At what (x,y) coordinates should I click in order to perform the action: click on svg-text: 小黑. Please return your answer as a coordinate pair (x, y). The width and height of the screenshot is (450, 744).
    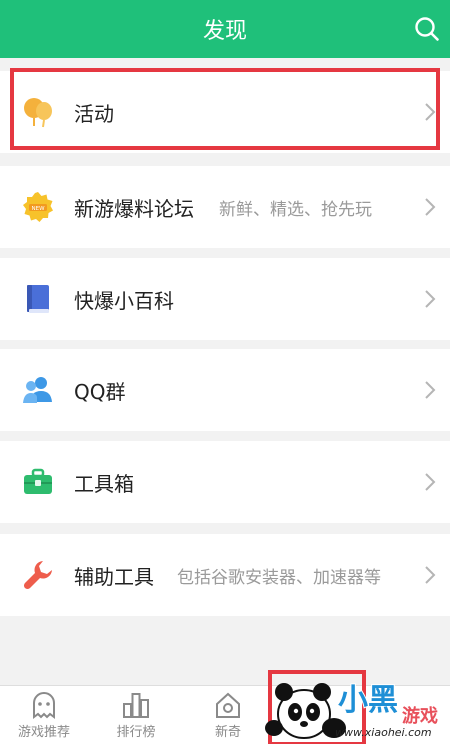
    Looking at the image, I should click on (368, 700).